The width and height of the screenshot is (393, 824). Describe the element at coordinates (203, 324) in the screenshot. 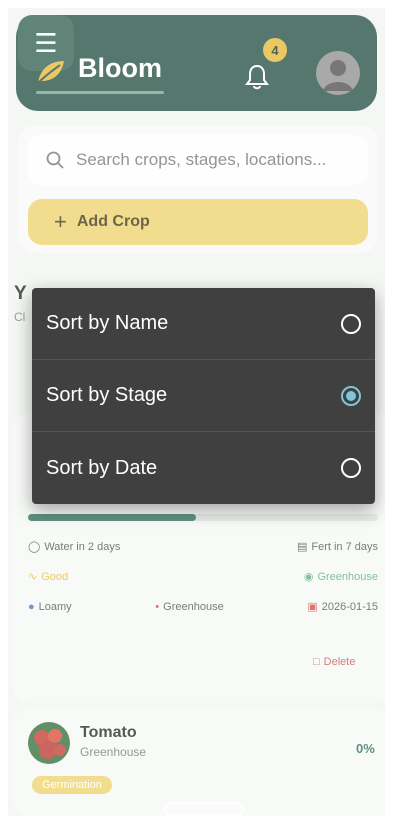

I see `sort-option-name: Sort by Name` at that location.